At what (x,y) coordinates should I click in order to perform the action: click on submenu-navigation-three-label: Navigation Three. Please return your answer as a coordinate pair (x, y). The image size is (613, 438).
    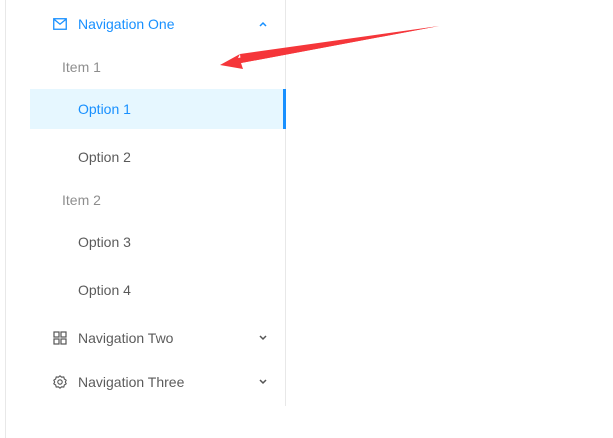
    Looking at the image, I should click on (131, 382).